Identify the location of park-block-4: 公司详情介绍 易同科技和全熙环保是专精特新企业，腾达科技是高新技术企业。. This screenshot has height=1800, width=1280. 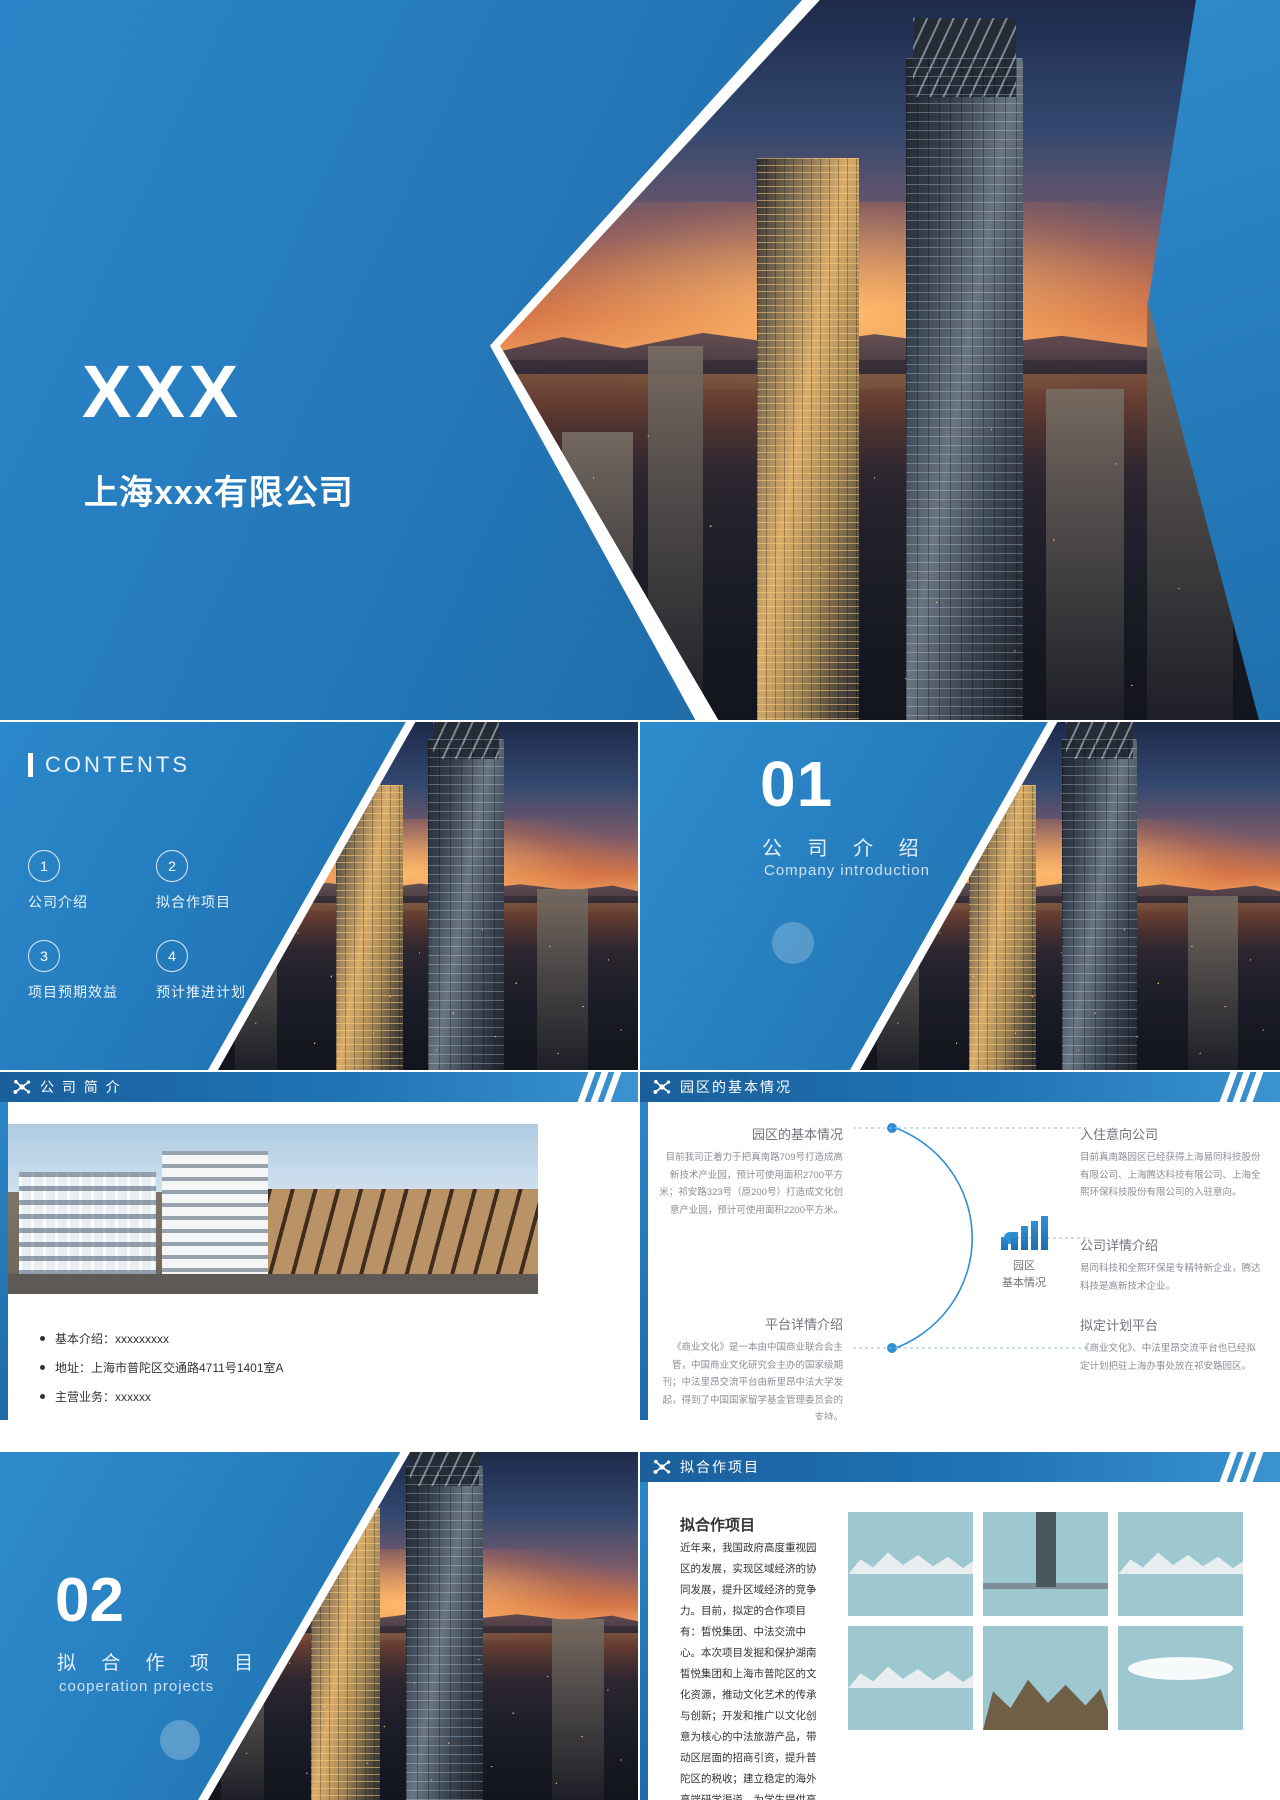
(1172, 1265).